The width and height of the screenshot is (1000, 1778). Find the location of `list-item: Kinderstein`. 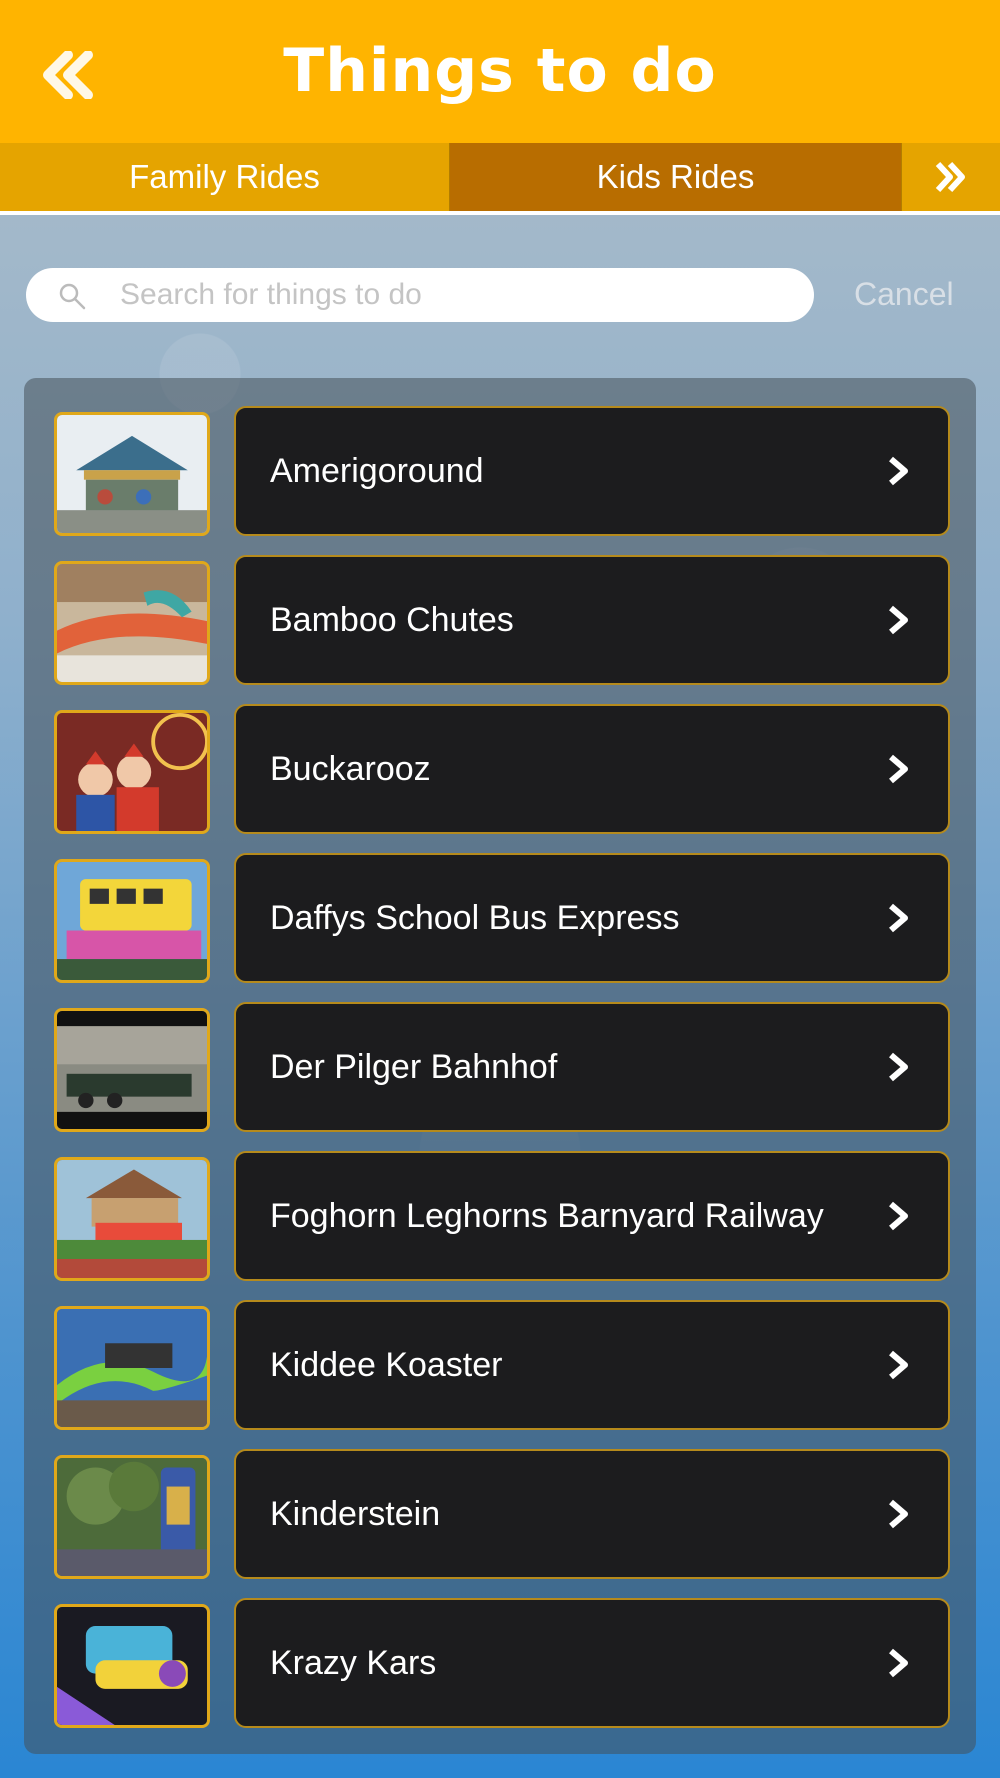

list-item: Kinderstein is located at coordinates (502, 1514).